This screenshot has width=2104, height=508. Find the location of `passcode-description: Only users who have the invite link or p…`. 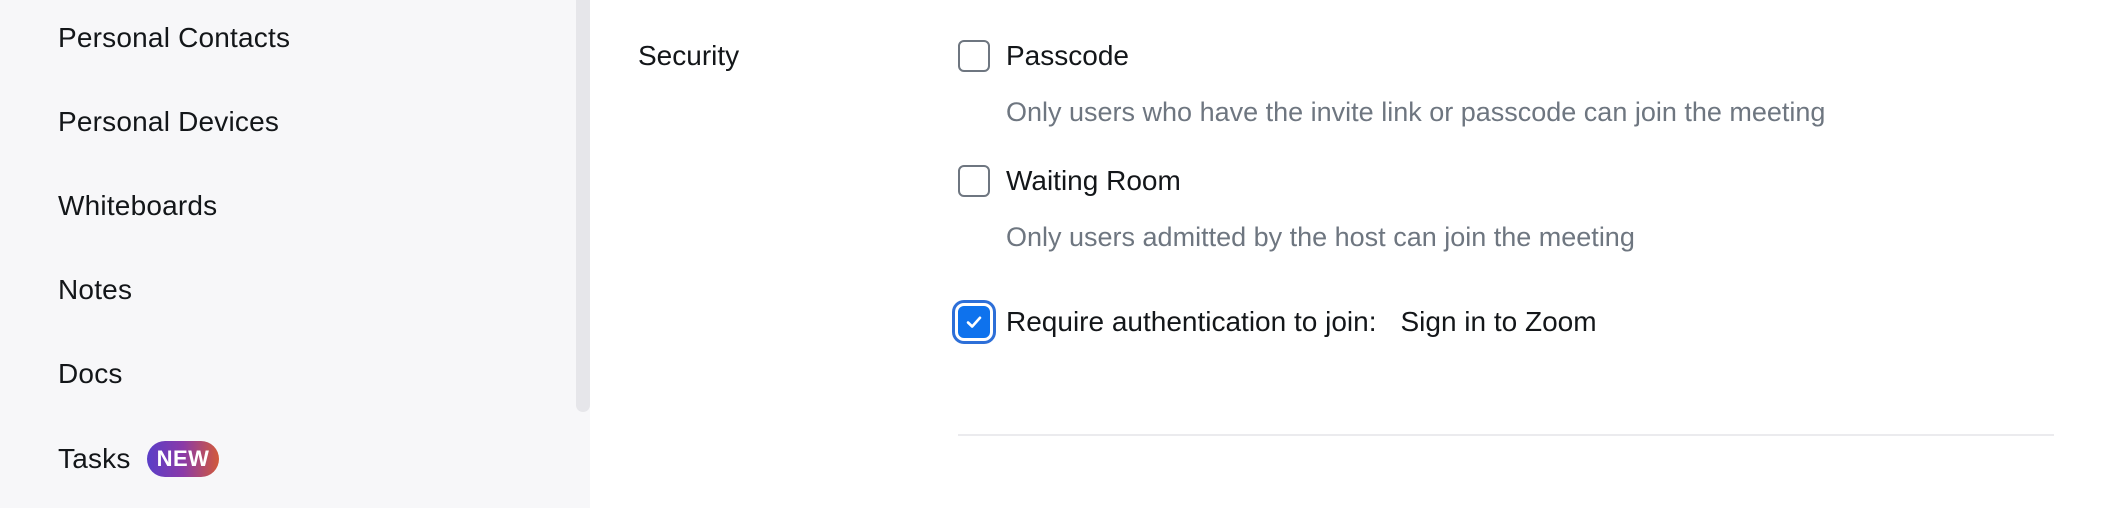

passcode-description: Only users who have the invite link or p… is located at coordinates (1416, 112).